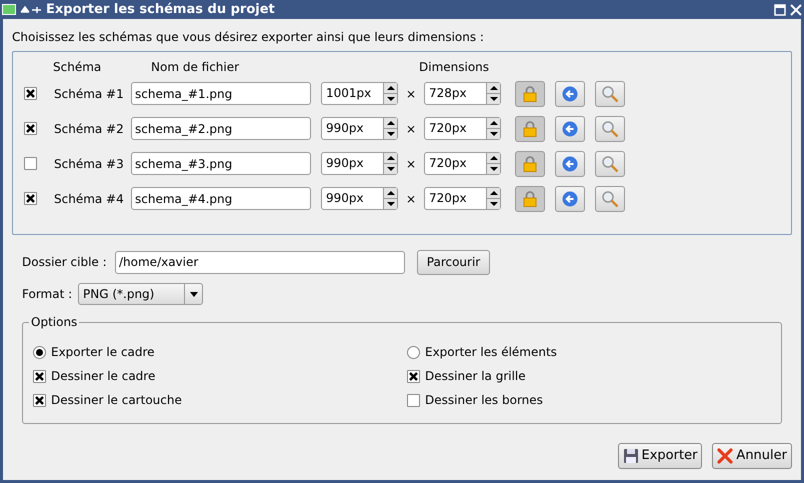 The image size is (804, 483). What do you see at coordinates (221, 93) in the screenshot?
I see `filename-field: schema_#1.png` at bounding box center [221, 93].